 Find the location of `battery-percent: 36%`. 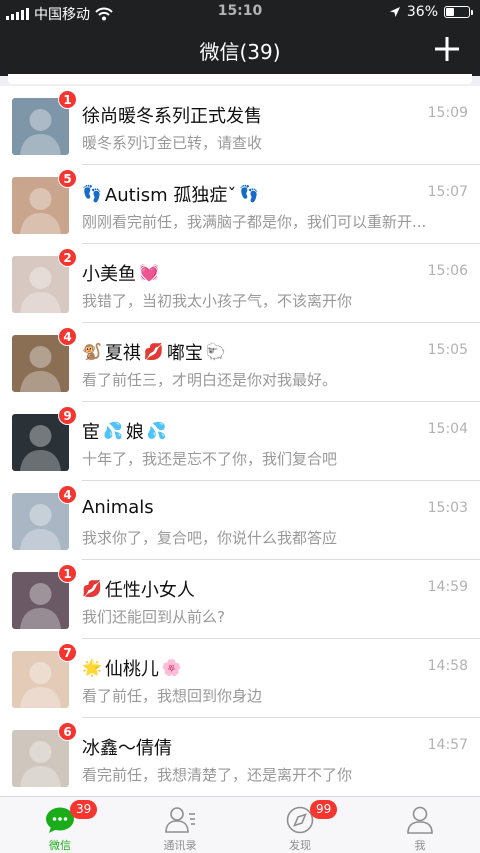

battery-percent: 36% is located at coordinates (422, 12).